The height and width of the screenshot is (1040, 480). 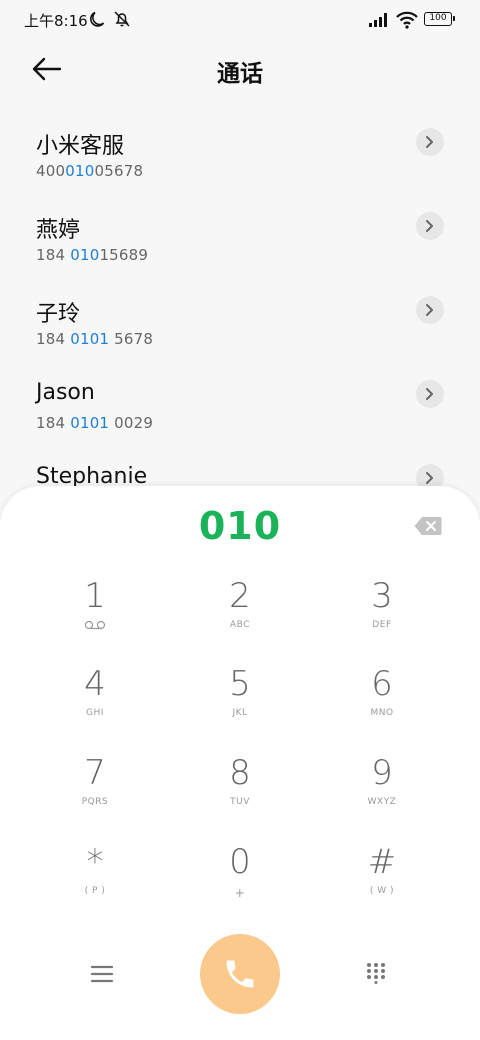 I want to click on key-letters: ( W ), so click(x=382, y=891).